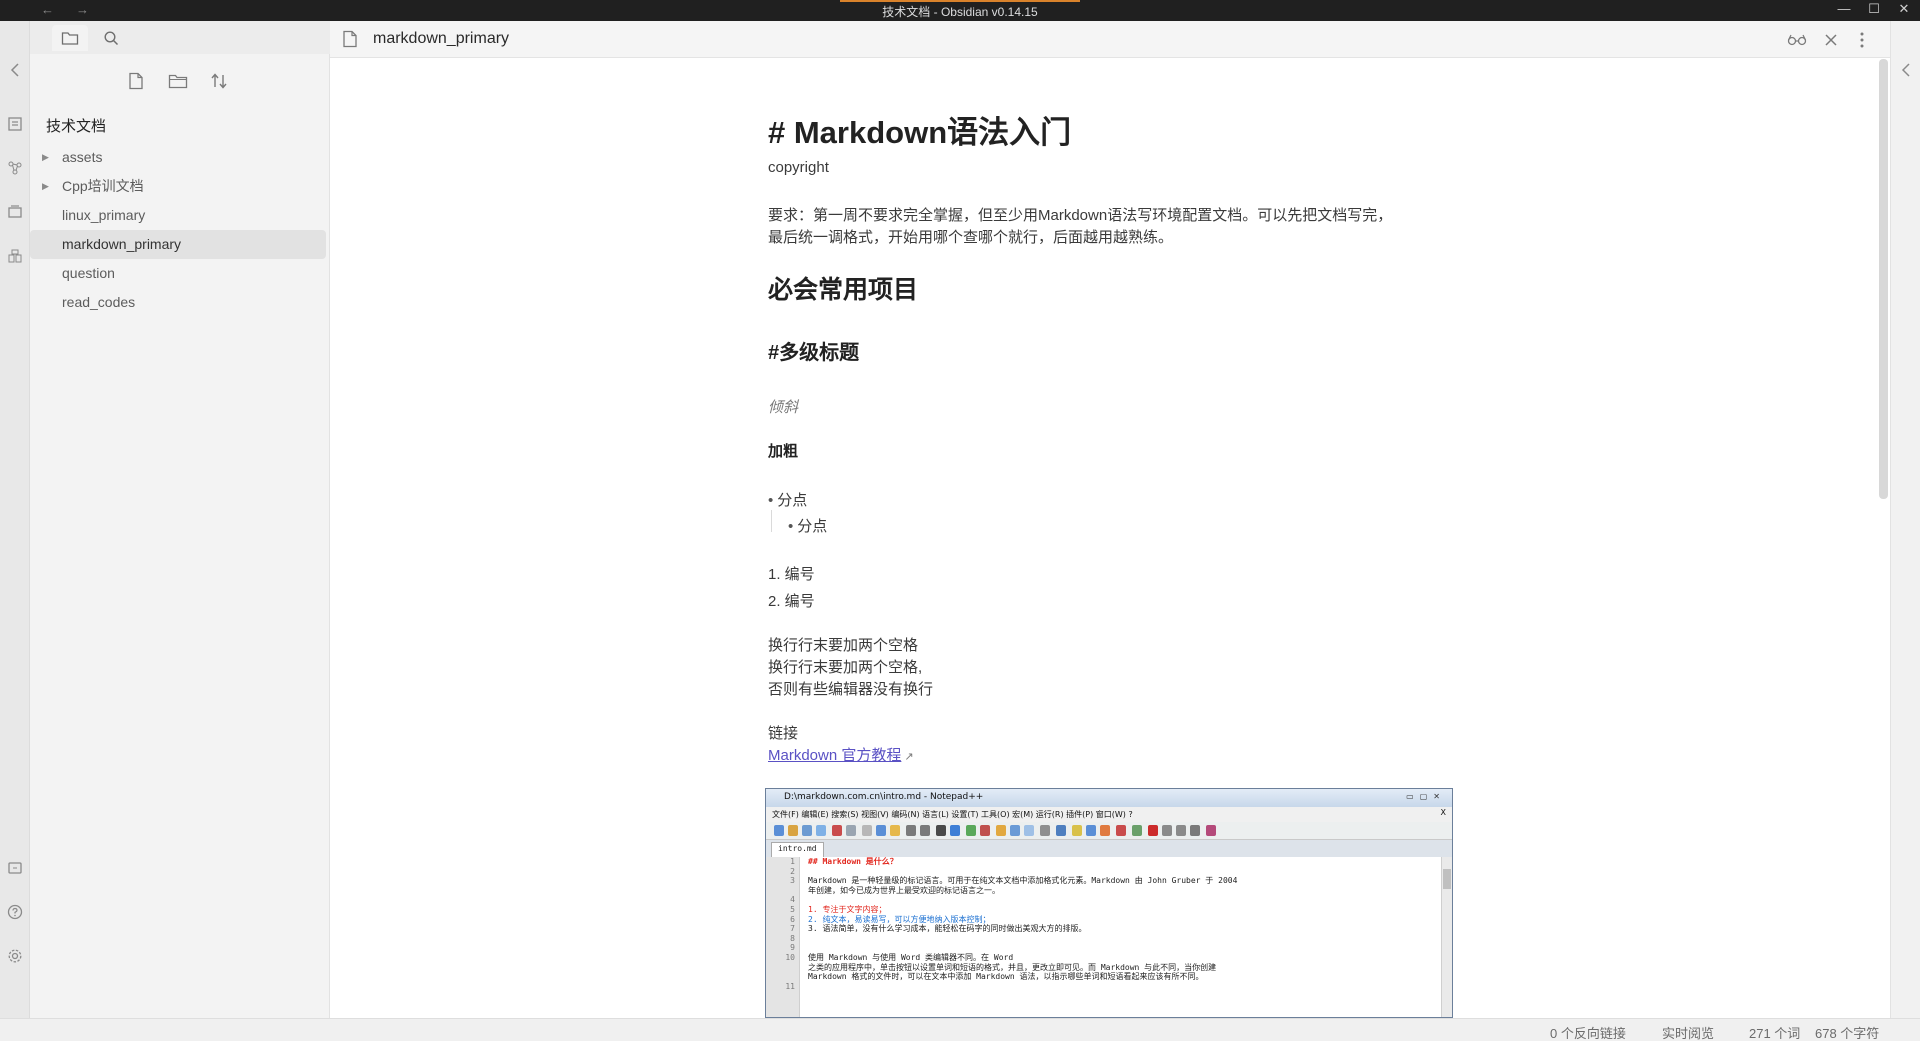  Describe the element at coordinates (790, 986) in the screenshot. I see `line-number: 11` at that location.